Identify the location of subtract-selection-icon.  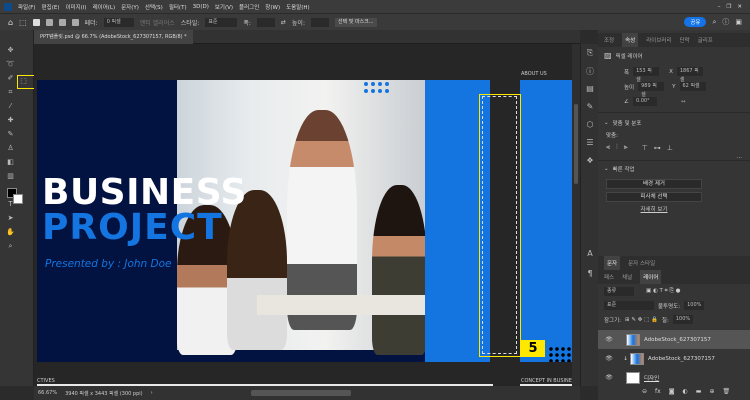
(62, 22).